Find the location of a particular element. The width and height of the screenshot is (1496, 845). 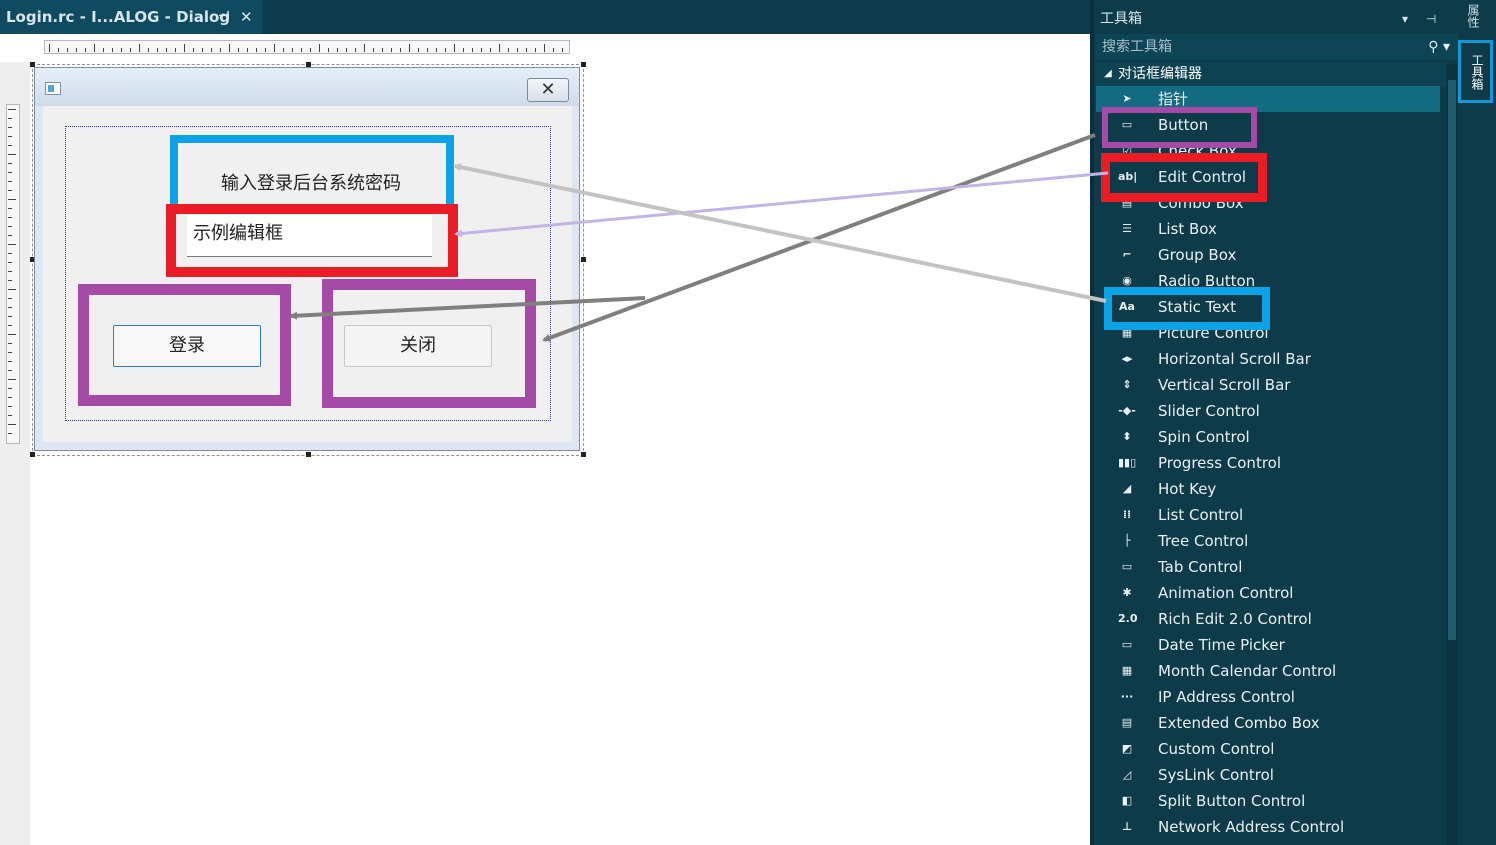

arrow-to-close-button is located at coordinates (819, 237).